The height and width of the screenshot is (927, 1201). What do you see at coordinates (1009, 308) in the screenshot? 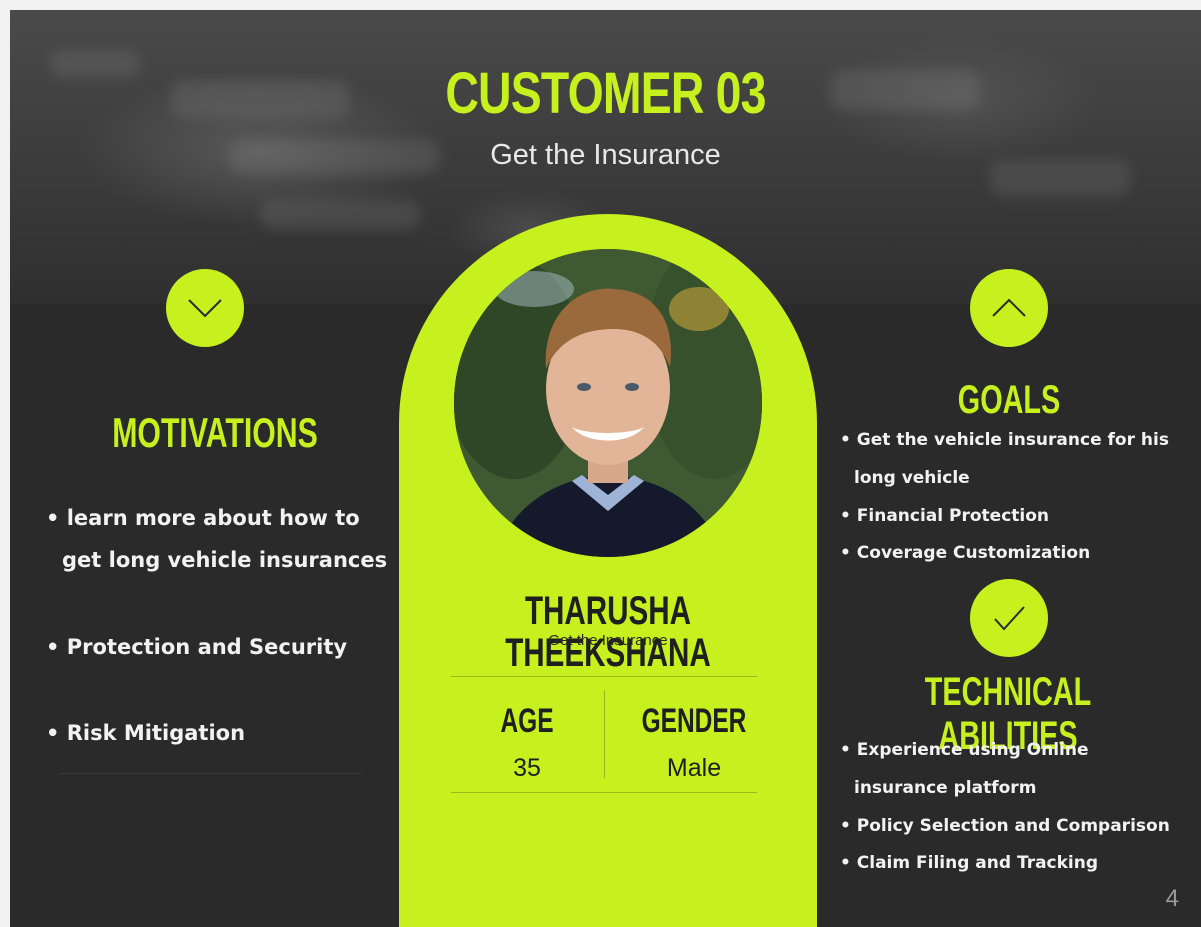
I see `chevron-up-icon` at bounding box center [1009, 308].